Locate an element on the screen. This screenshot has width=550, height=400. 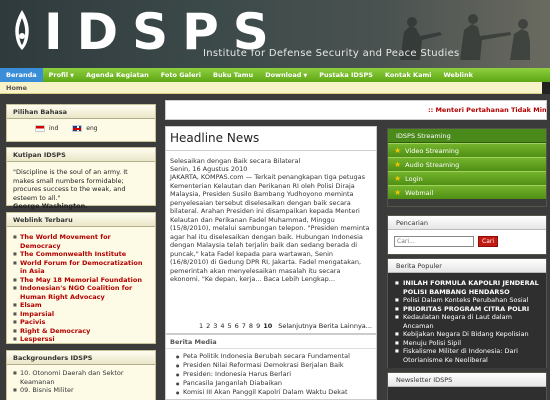
stream-link-audio: ★ Audio Streaming is located at coordinates (467, 164).